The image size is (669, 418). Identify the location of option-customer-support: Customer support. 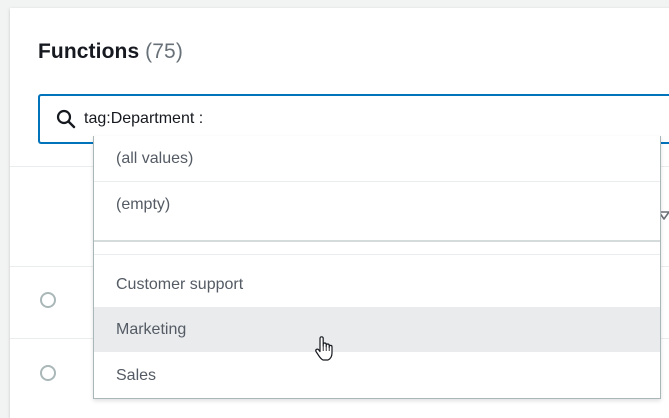
(377, 284).